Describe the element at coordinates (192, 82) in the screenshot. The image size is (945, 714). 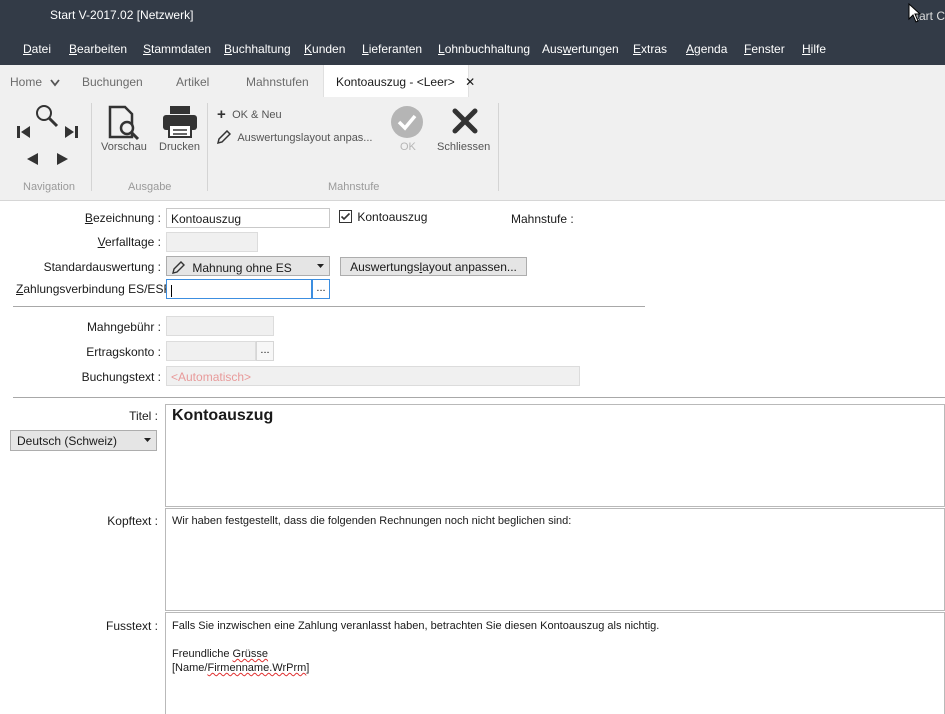
I see `tab-artikel: Artikel` at that location.